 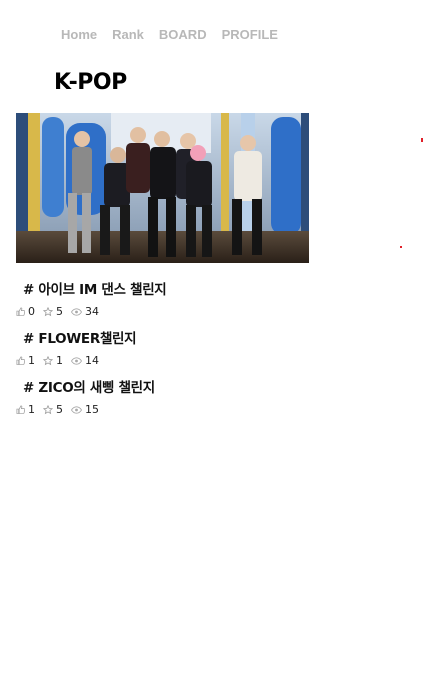 I want to click on post-item: # ZICO의 새삥 챌린지 1 5 15, so click(x=166, y=396).